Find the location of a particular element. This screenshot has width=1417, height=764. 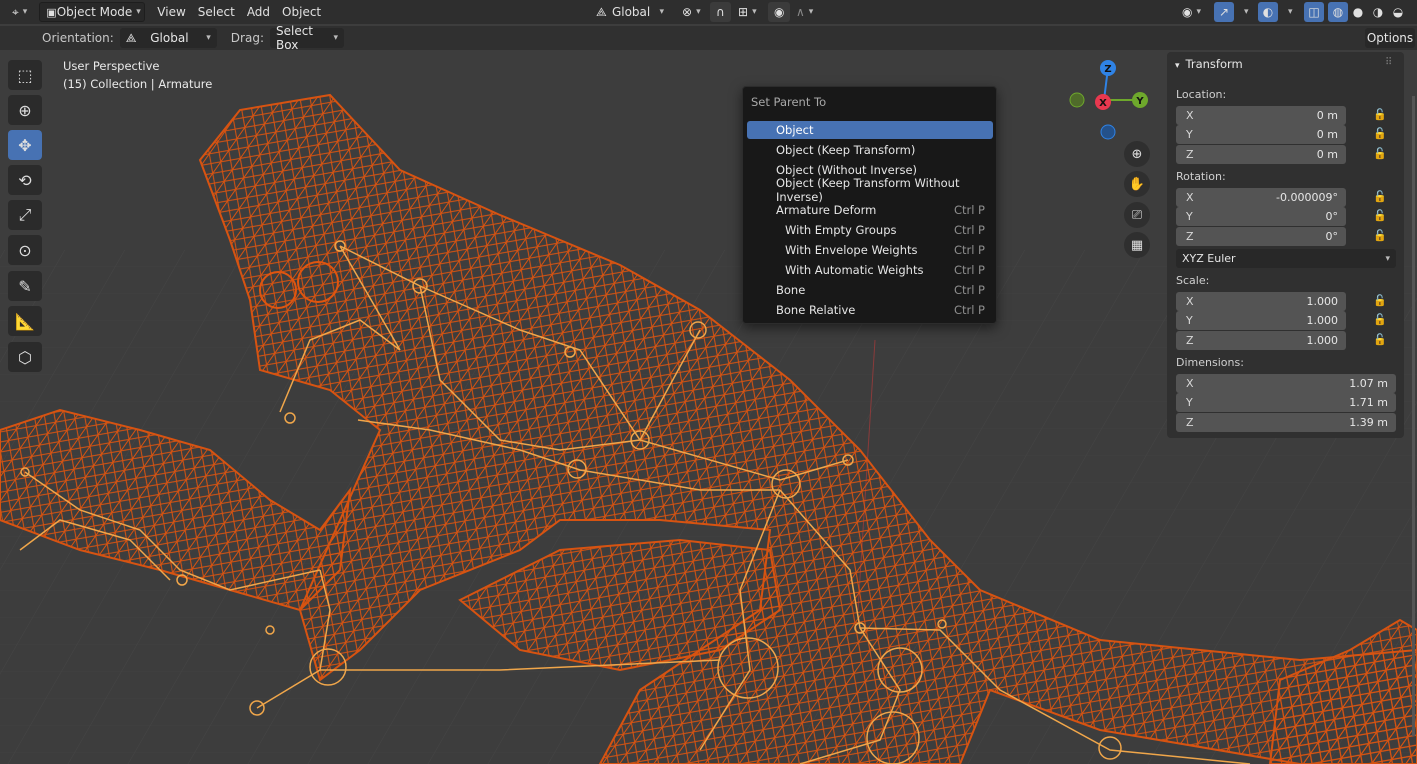

rotation-y-field: Y 0° is located at coordinates (1261, 216).